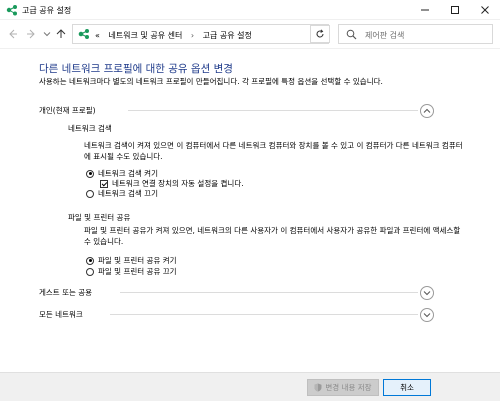  Describe the element at coordinates (11, 10) in the screenshot. I see `network-sharing-icon` at that location.